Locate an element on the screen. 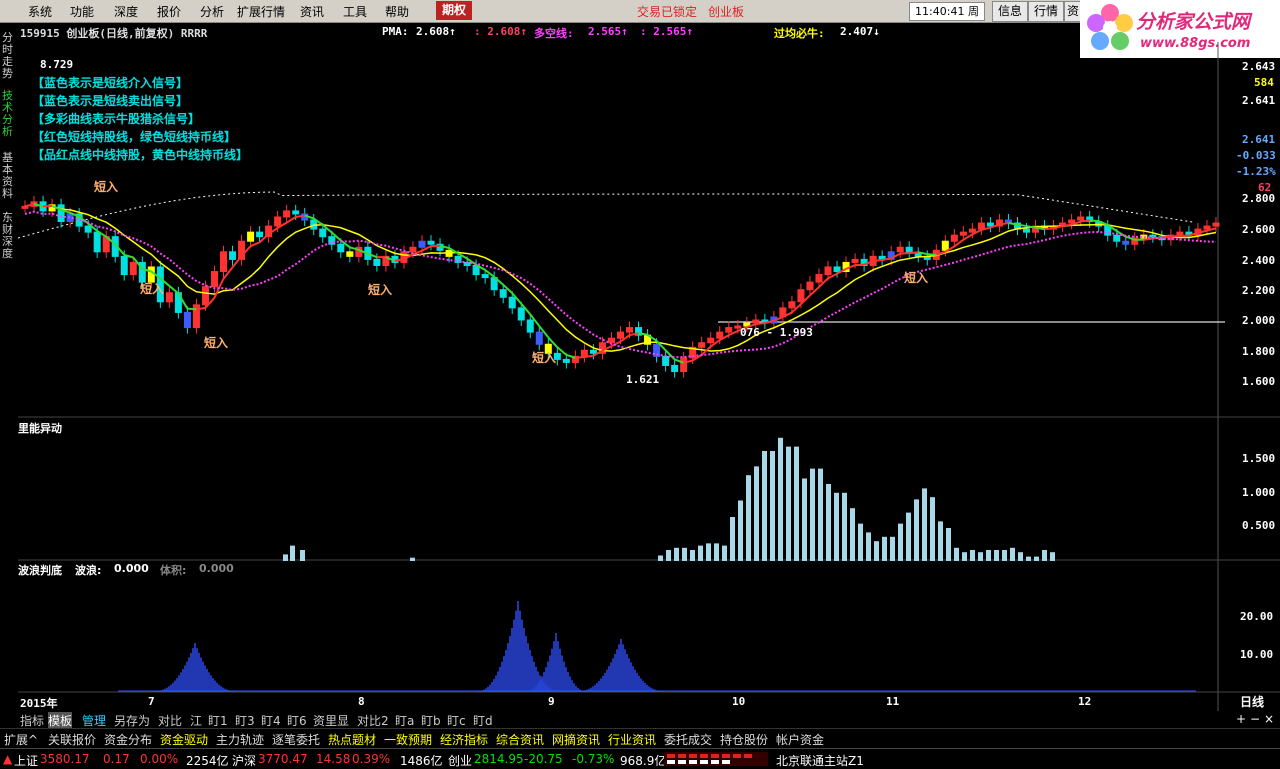  side-tab-intraday: 分时走势 is located at coordinates (9, 56).